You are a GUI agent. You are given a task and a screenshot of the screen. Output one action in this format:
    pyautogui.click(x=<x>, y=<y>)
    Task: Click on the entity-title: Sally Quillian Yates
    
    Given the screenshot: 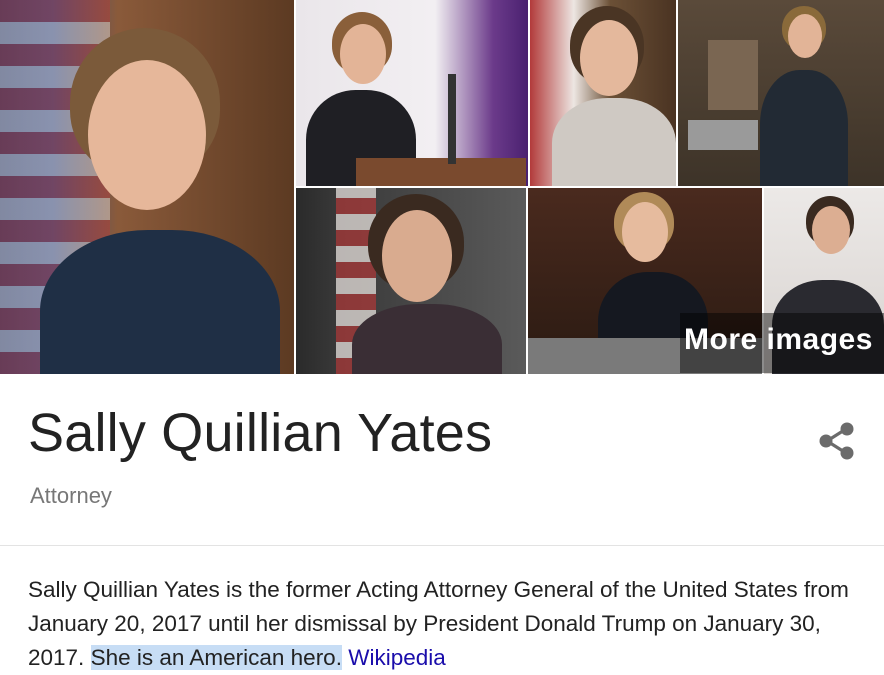 What is the action you would take?
    pyautogui.click(x=260, y=433)
    